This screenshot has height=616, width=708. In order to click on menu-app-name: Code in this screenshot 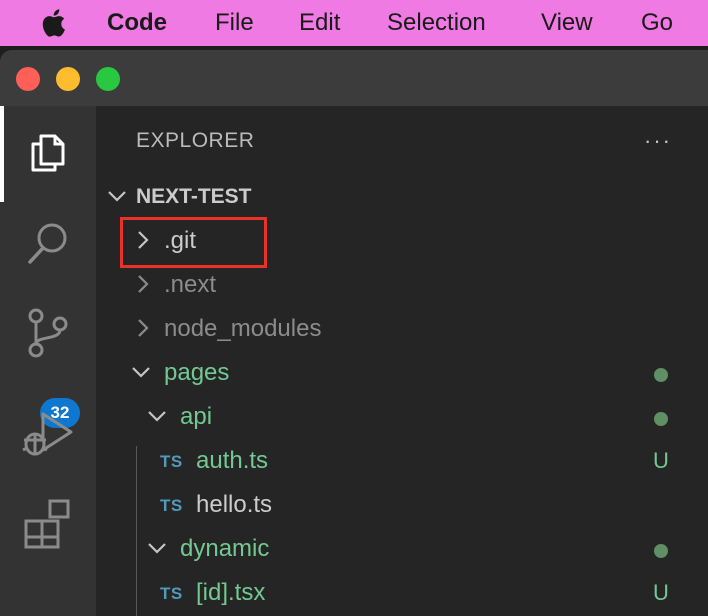, I will do `click(137, 23)`.